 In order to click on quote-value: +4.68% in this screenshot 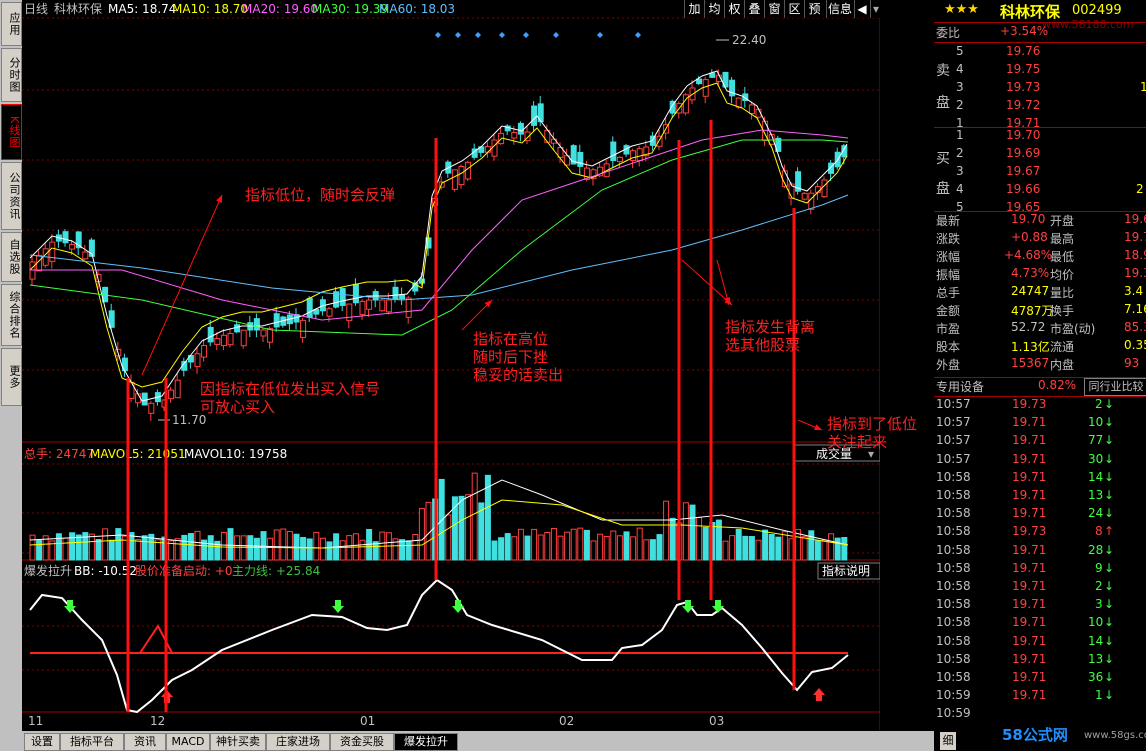, I will do `click(1028, 255)`.